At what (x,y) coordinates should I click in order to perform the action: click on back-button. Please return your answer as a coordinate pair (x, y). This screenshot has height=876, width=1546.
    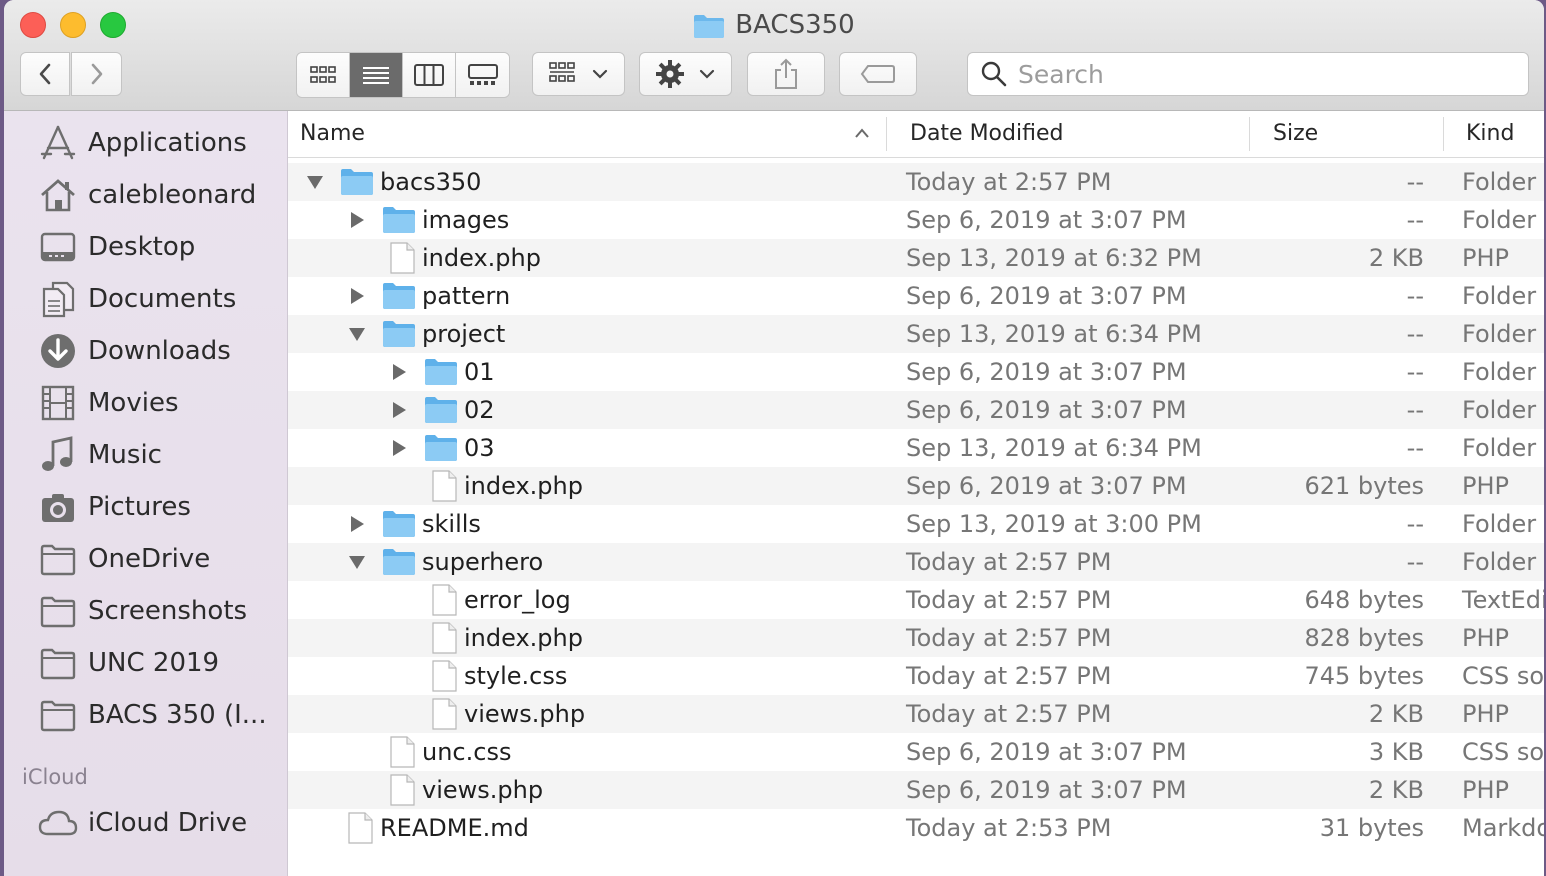
    Looking at the image, I should click on (45, 74).